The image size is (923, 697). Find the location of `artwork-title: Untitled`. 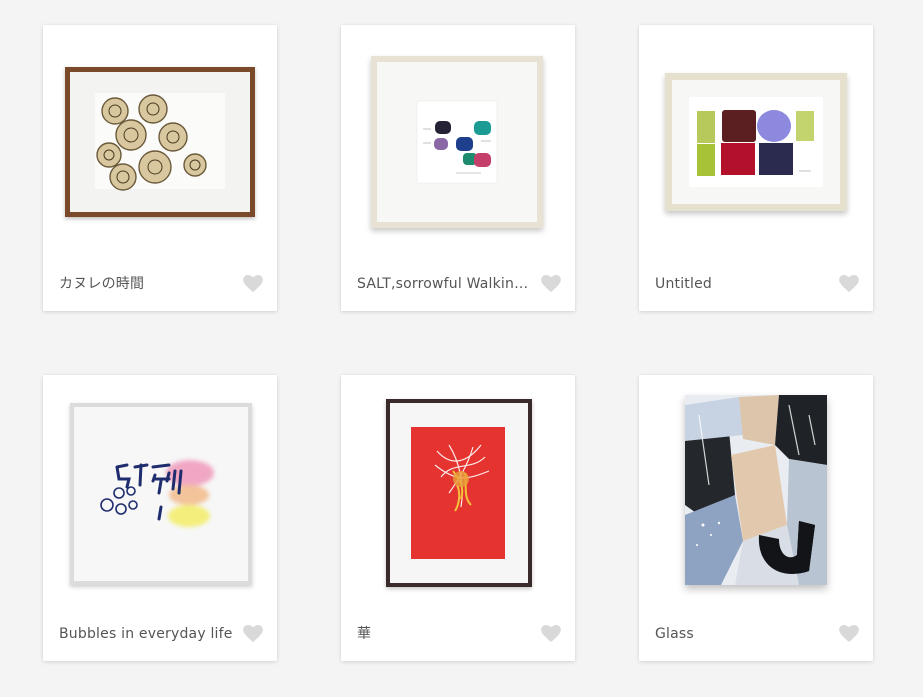

artwork-title: Untitled is located at coordinates (743, 284).